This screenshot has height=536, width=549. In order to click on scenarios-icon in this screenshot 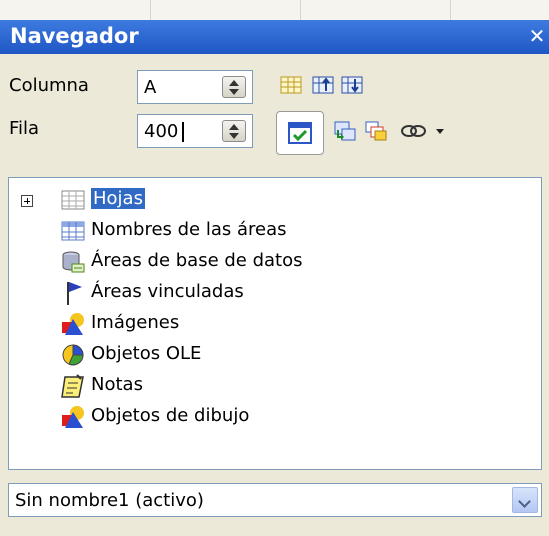, I will do `click(376, 131)`.